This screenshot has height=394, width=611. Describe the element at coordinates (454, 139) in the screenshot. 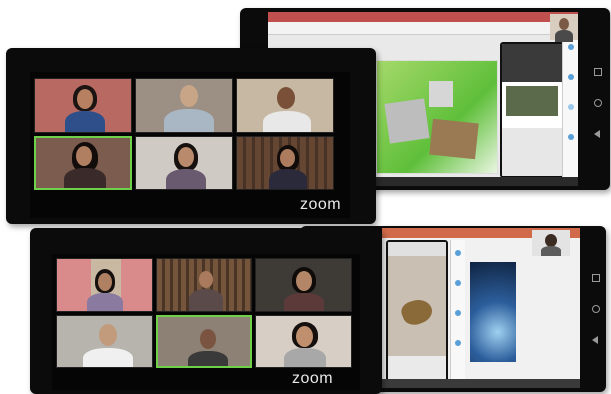

I see `slide-photo-box` at that location.